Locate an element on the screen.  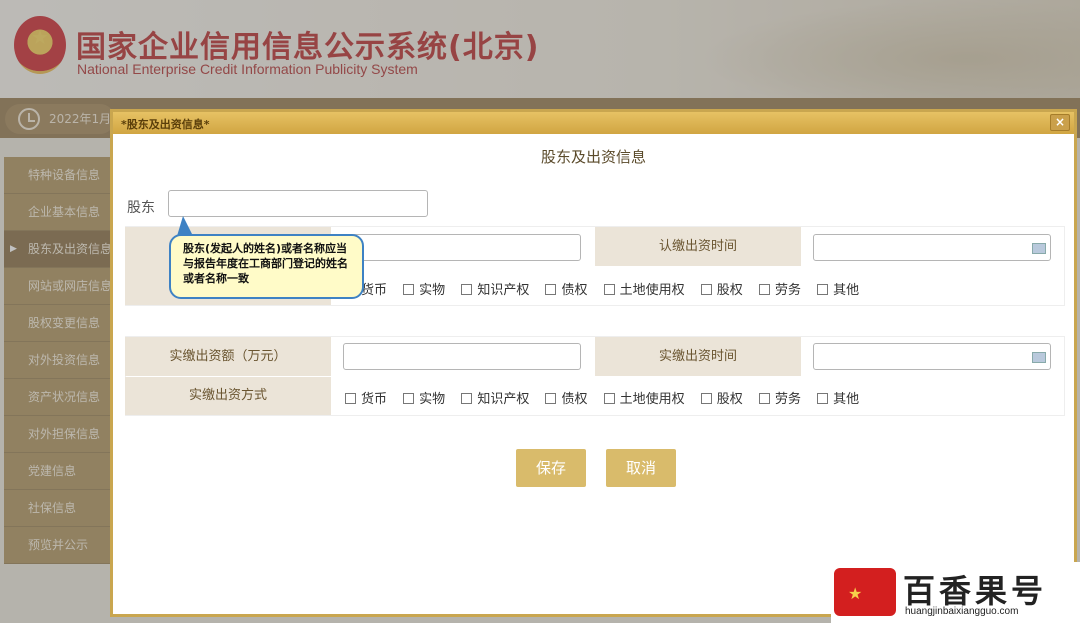
save-button: 保存 is located at coordinates (551, 468).